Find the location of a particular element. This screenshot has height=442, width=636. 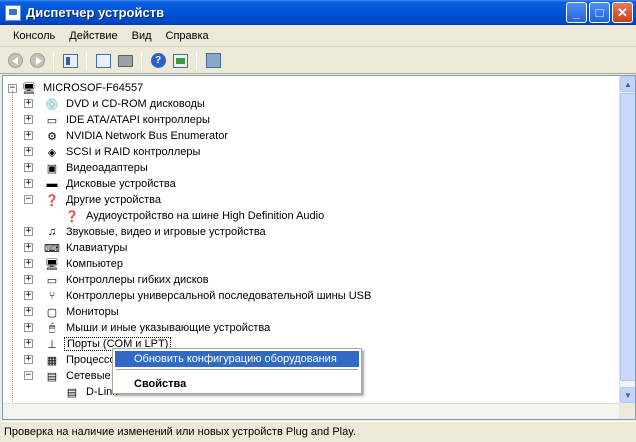

tree-category: − ❓ Другие устройства is located at coordinates (93, 200).